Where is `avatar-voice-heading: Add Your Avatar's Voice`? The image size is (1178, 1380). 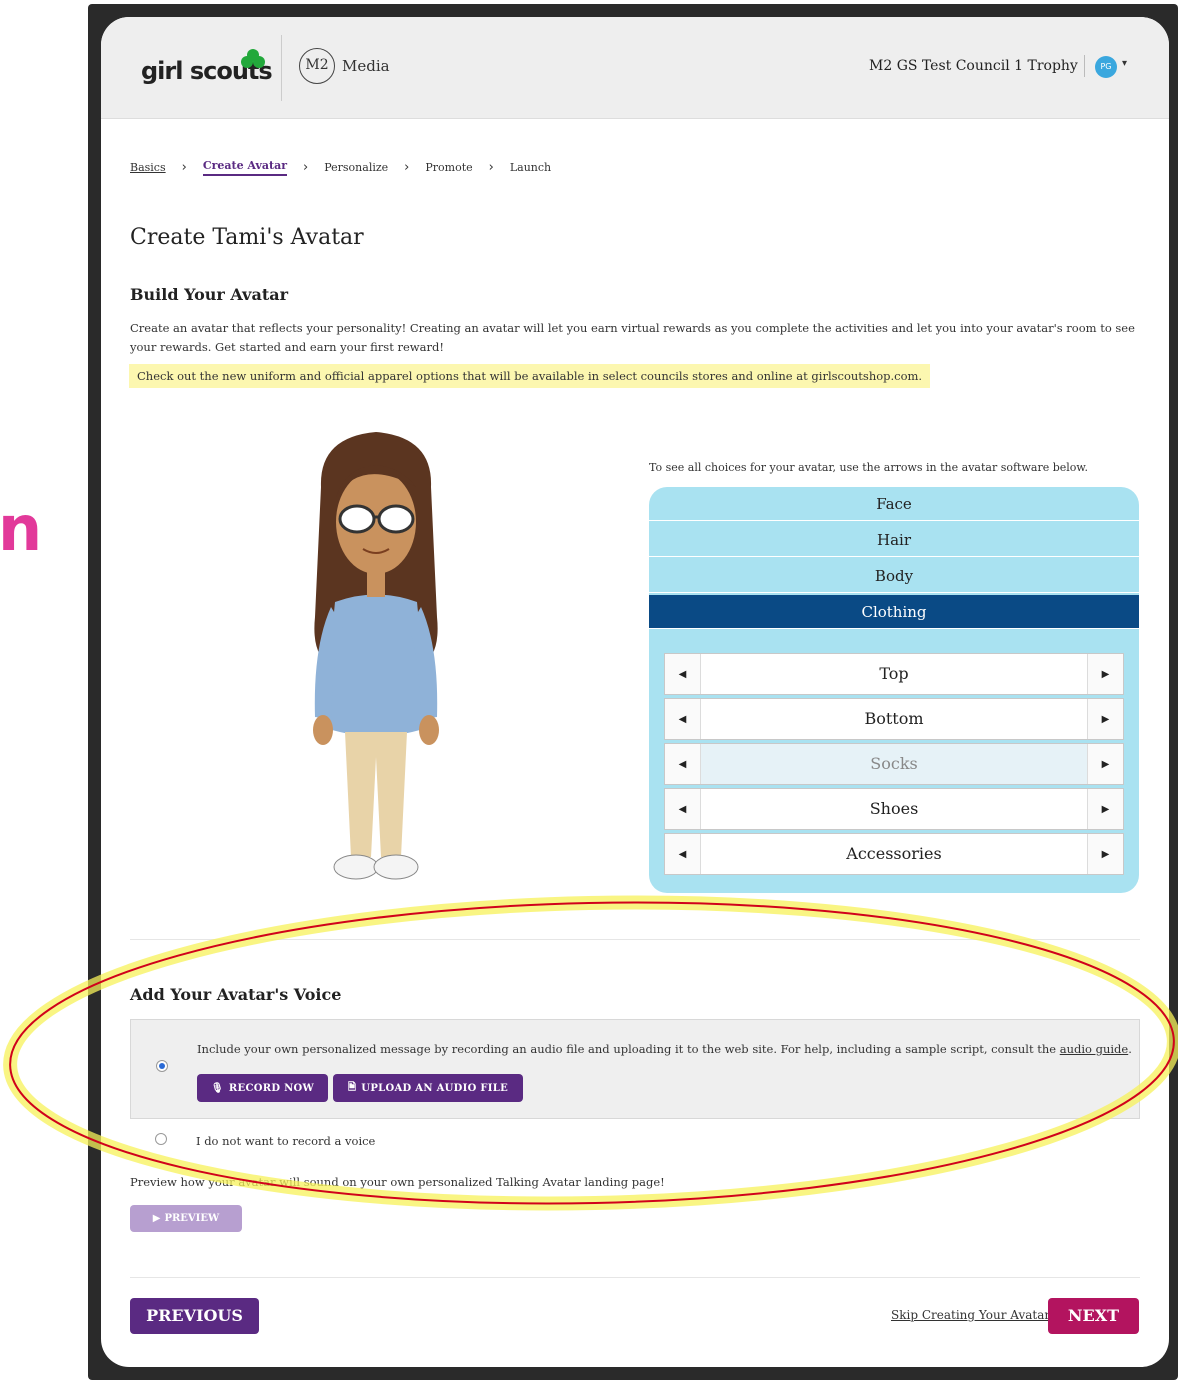
avatar-voice-heading: Add Your Avatar's Voice is located at coordinates (236, 994).